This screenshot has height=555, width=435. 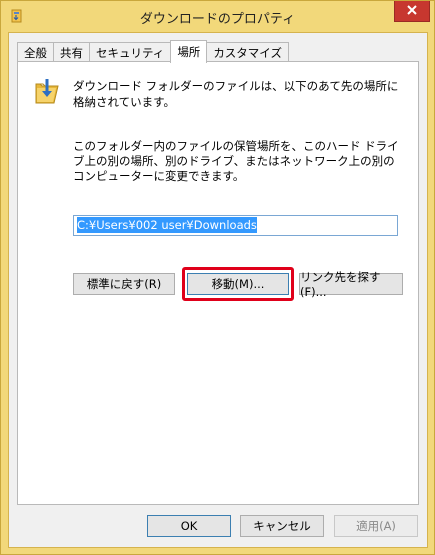 I want to click on ok-button: OK, so click(x=189, y=526).